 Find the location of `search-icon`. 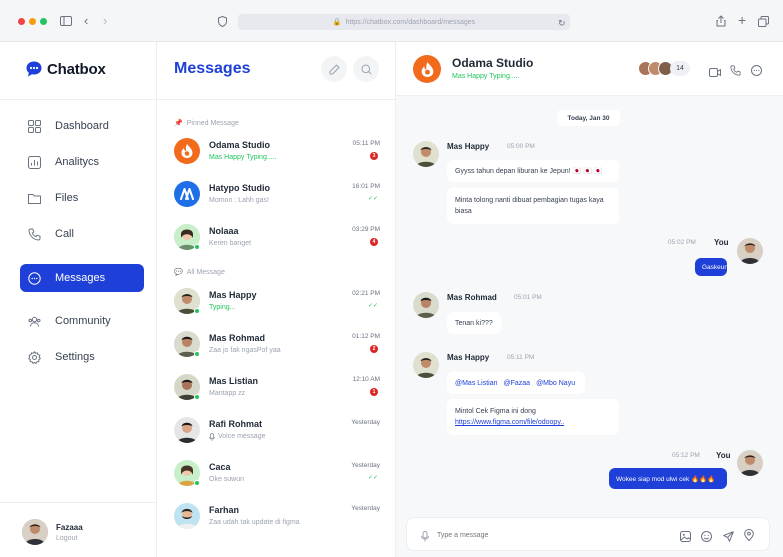

search-icon is located at coordinates (366, 69).